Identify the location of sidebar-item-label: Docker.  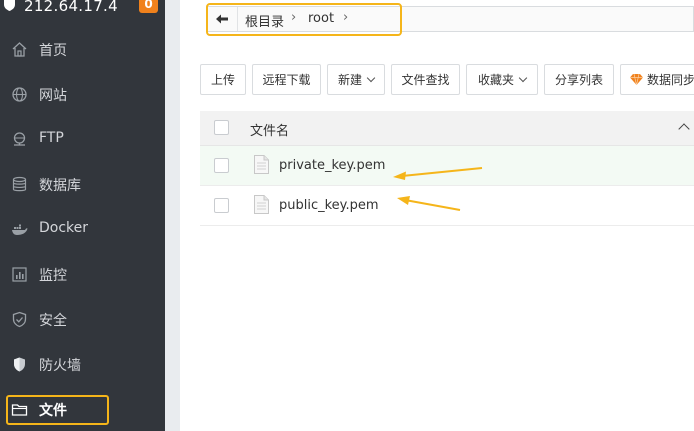
(64, 228).